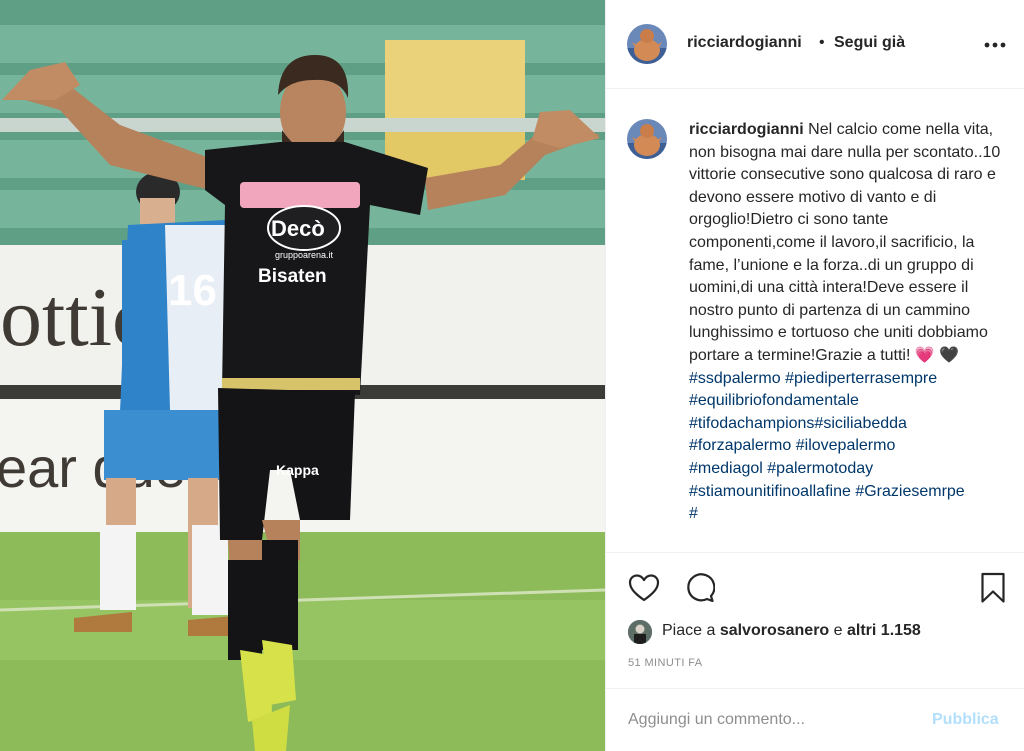  What do you see at coordinates (298, 228) in the screenshot?
I see `sponsor-top: Decò` at bounding box center [298, 228].